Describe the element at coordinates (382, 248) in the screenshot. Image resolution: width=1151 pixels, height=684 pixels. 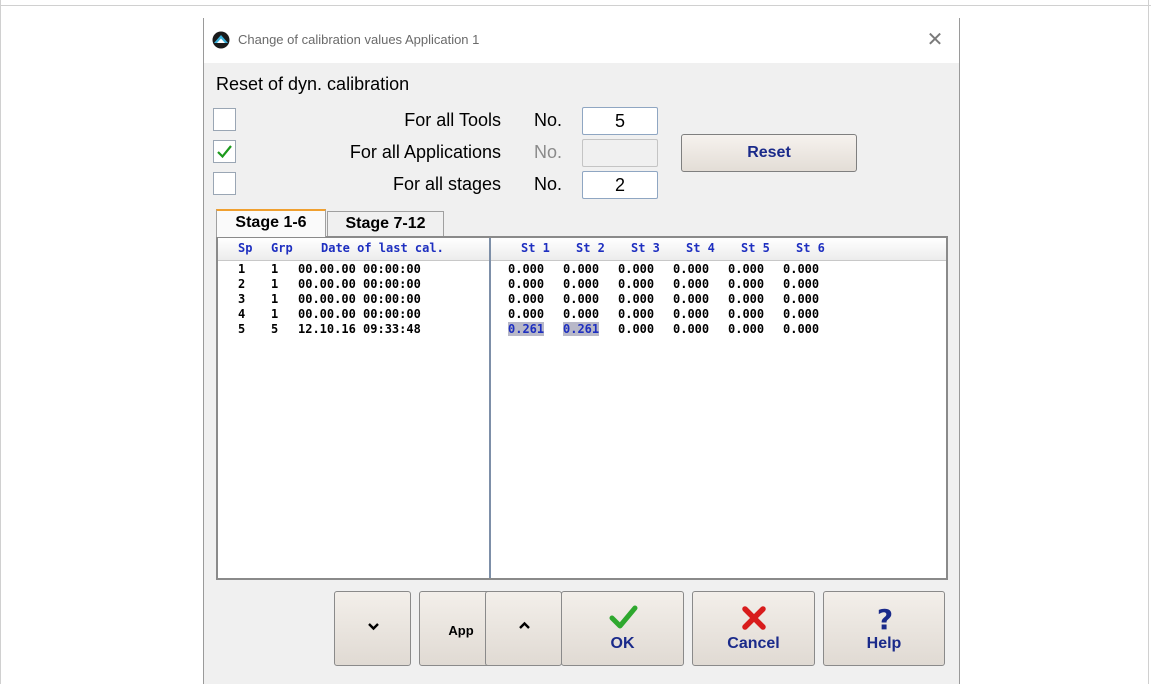
I see `header-date: Date of last cal.` at that location.